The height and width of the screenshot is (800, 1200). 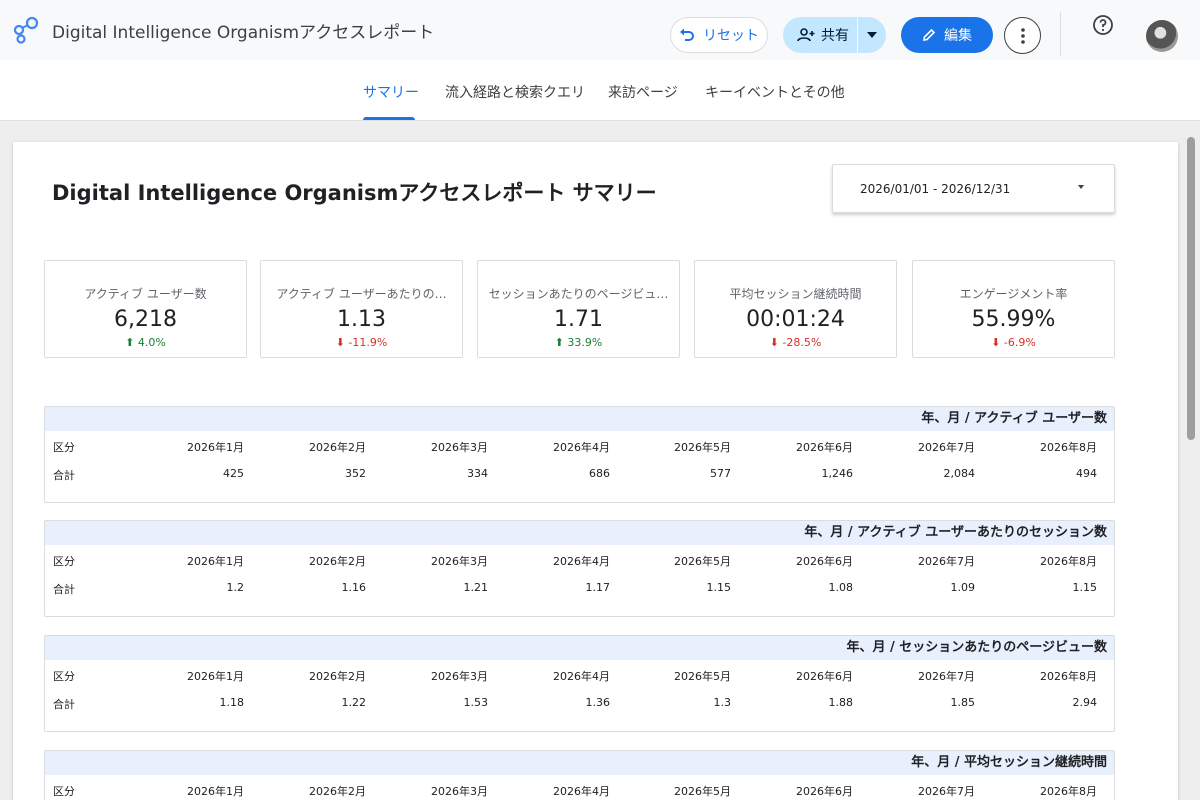 What do you see at coordinates (600, 90) in the screenshot?
I see `page-tabs: サマリー 流入経路と検索クエリ 来訪ページ キーイベントとその他` at bounding box center [600, 90].